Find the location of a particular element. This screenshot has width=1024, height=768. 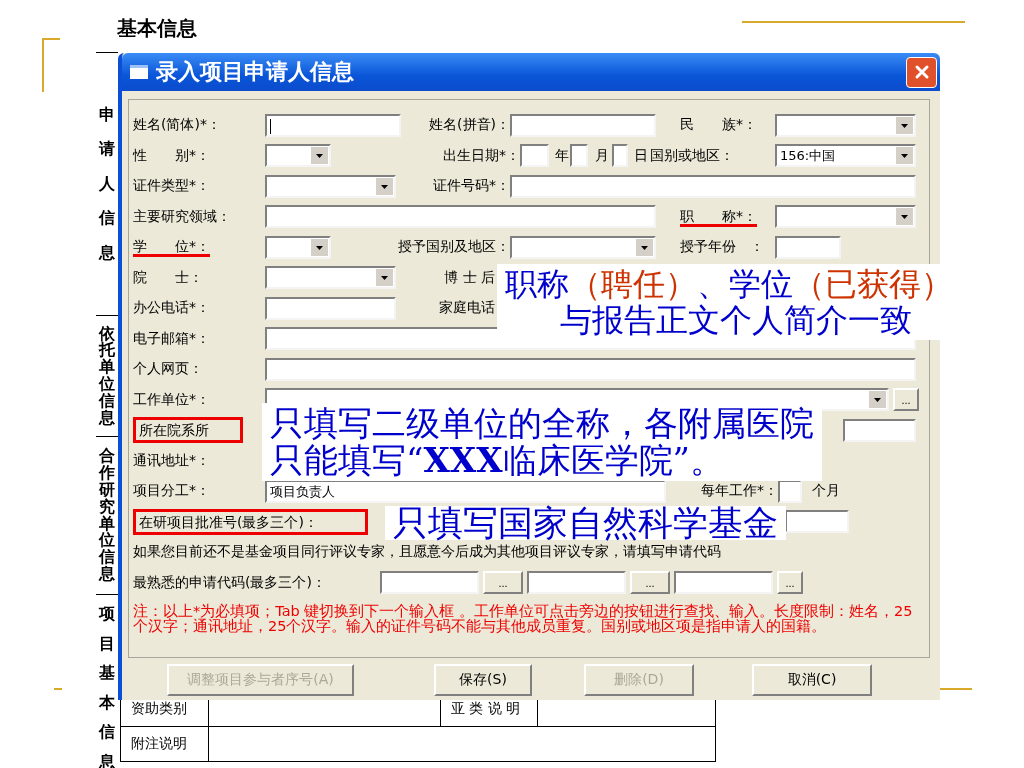

window-title: 录入项目申请人信息 is located at coordinates (255, 72).